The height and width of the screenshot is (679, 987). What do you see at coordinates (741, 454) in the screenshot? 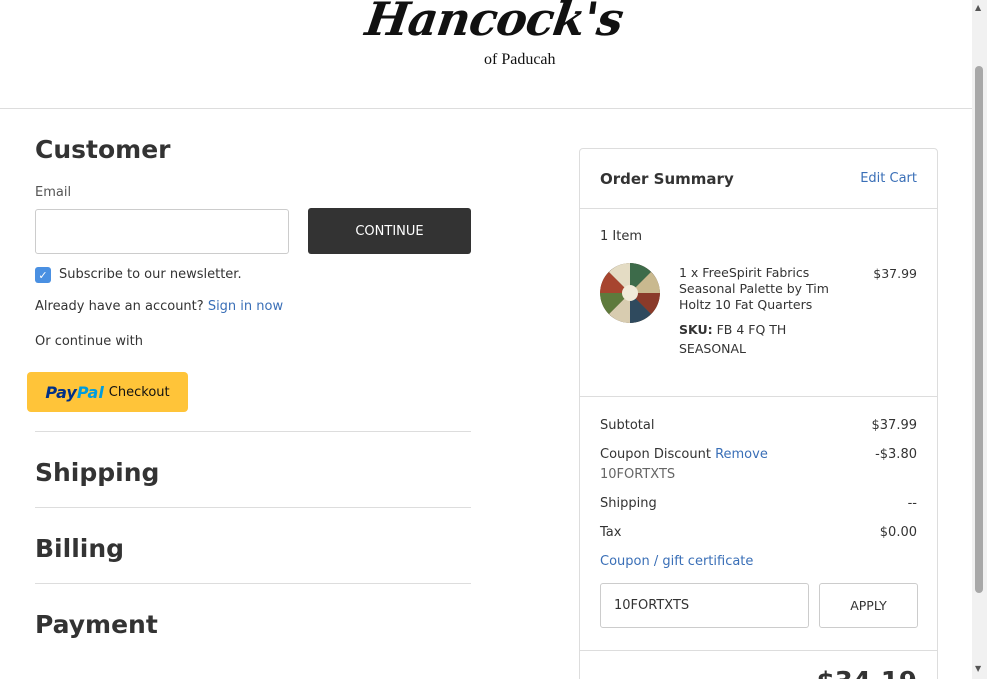
I see `remove-coupon-link: Remove` at bounding box center [741, 454].